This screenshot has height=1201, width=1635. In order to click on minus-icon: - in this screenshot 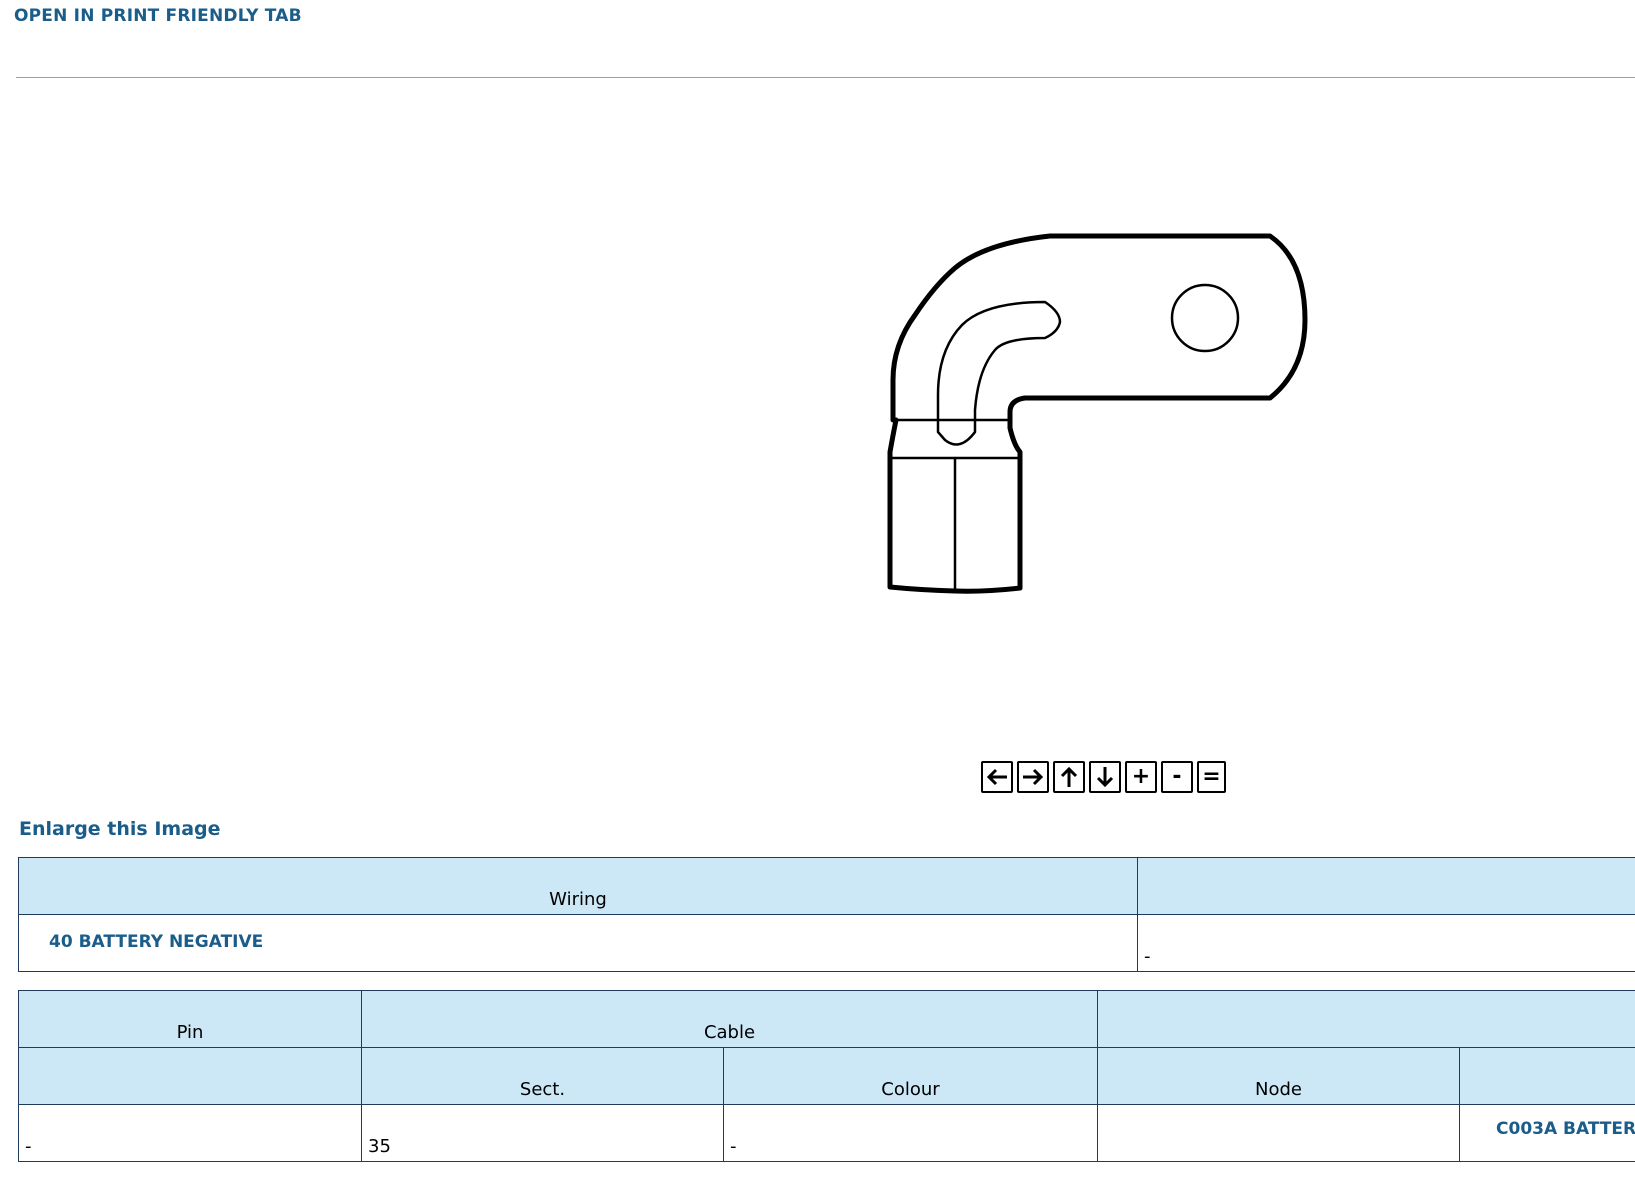, I will do `click(1177, 776)`.